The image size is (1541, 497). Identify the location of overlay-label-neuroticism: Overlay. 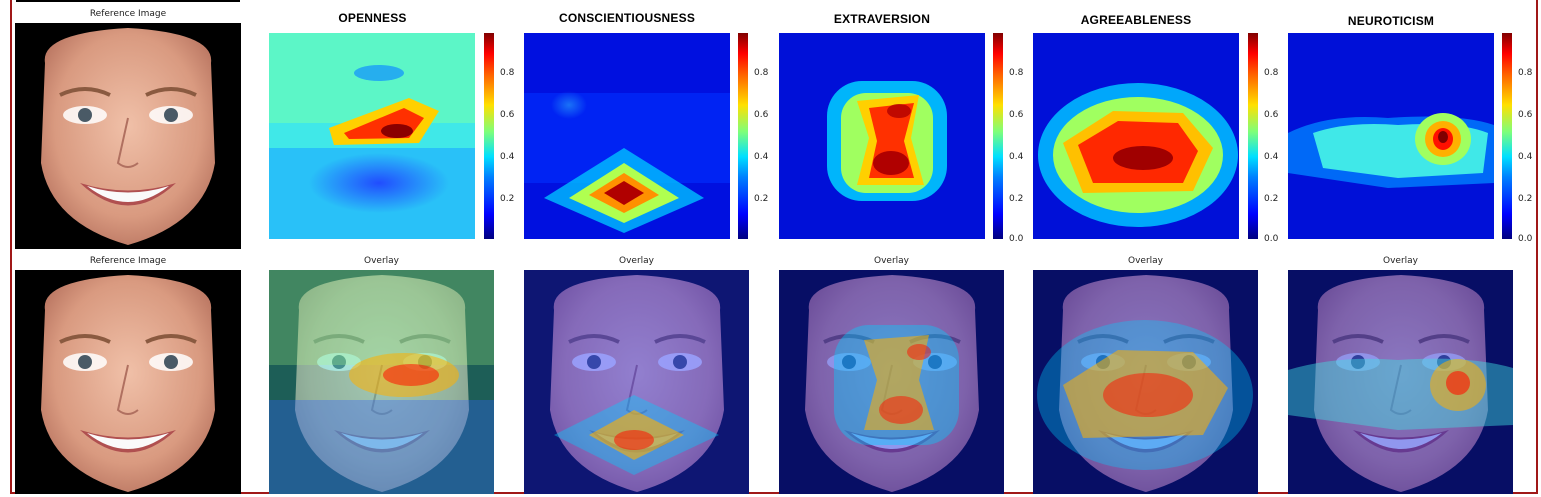
(1400, 261).